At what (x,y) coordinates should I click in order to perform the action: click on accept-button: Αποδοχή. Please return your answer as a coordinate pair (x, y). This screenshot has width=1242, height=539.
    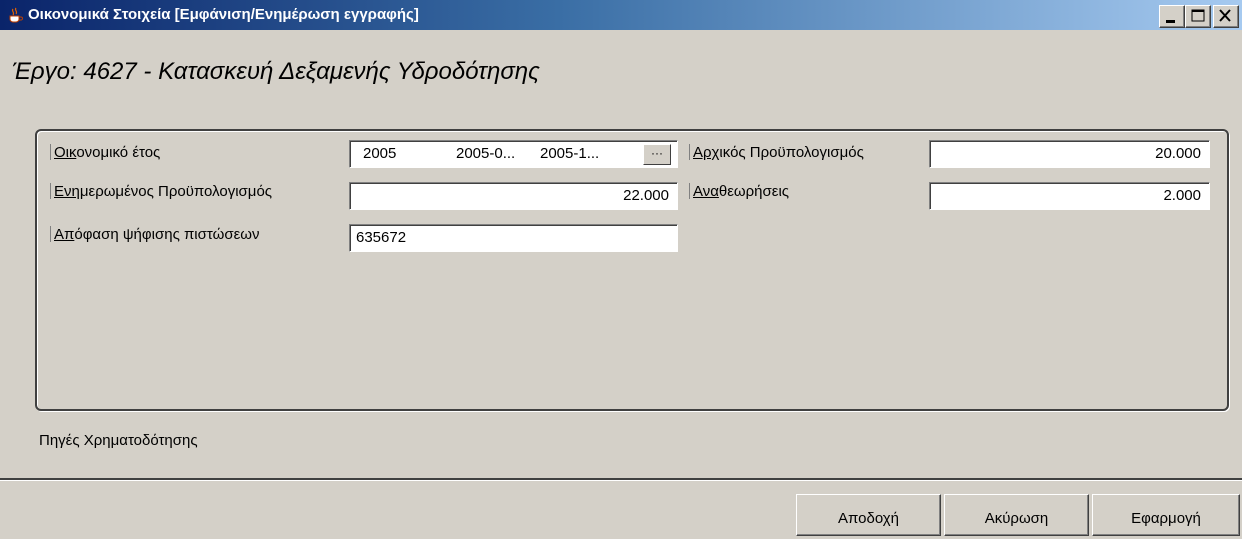
    Looking at the image, I should click on (868, 515).